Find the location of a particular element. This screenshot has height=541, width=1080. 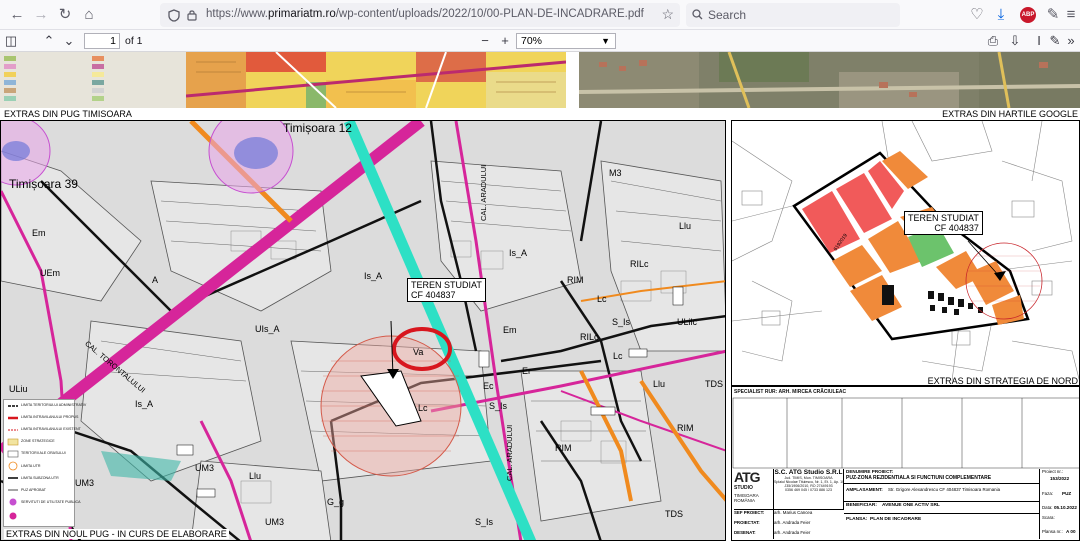

date-label: Data: is located at coordinates (1047, 507).